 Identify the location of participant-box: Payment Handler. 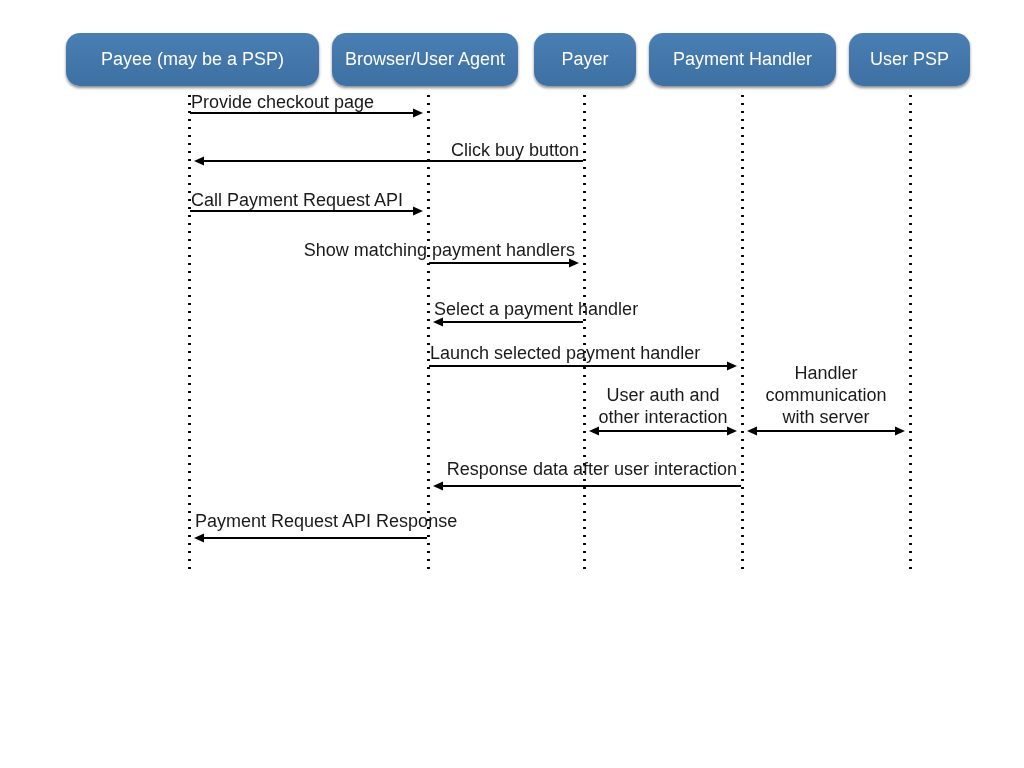
(742, 59).